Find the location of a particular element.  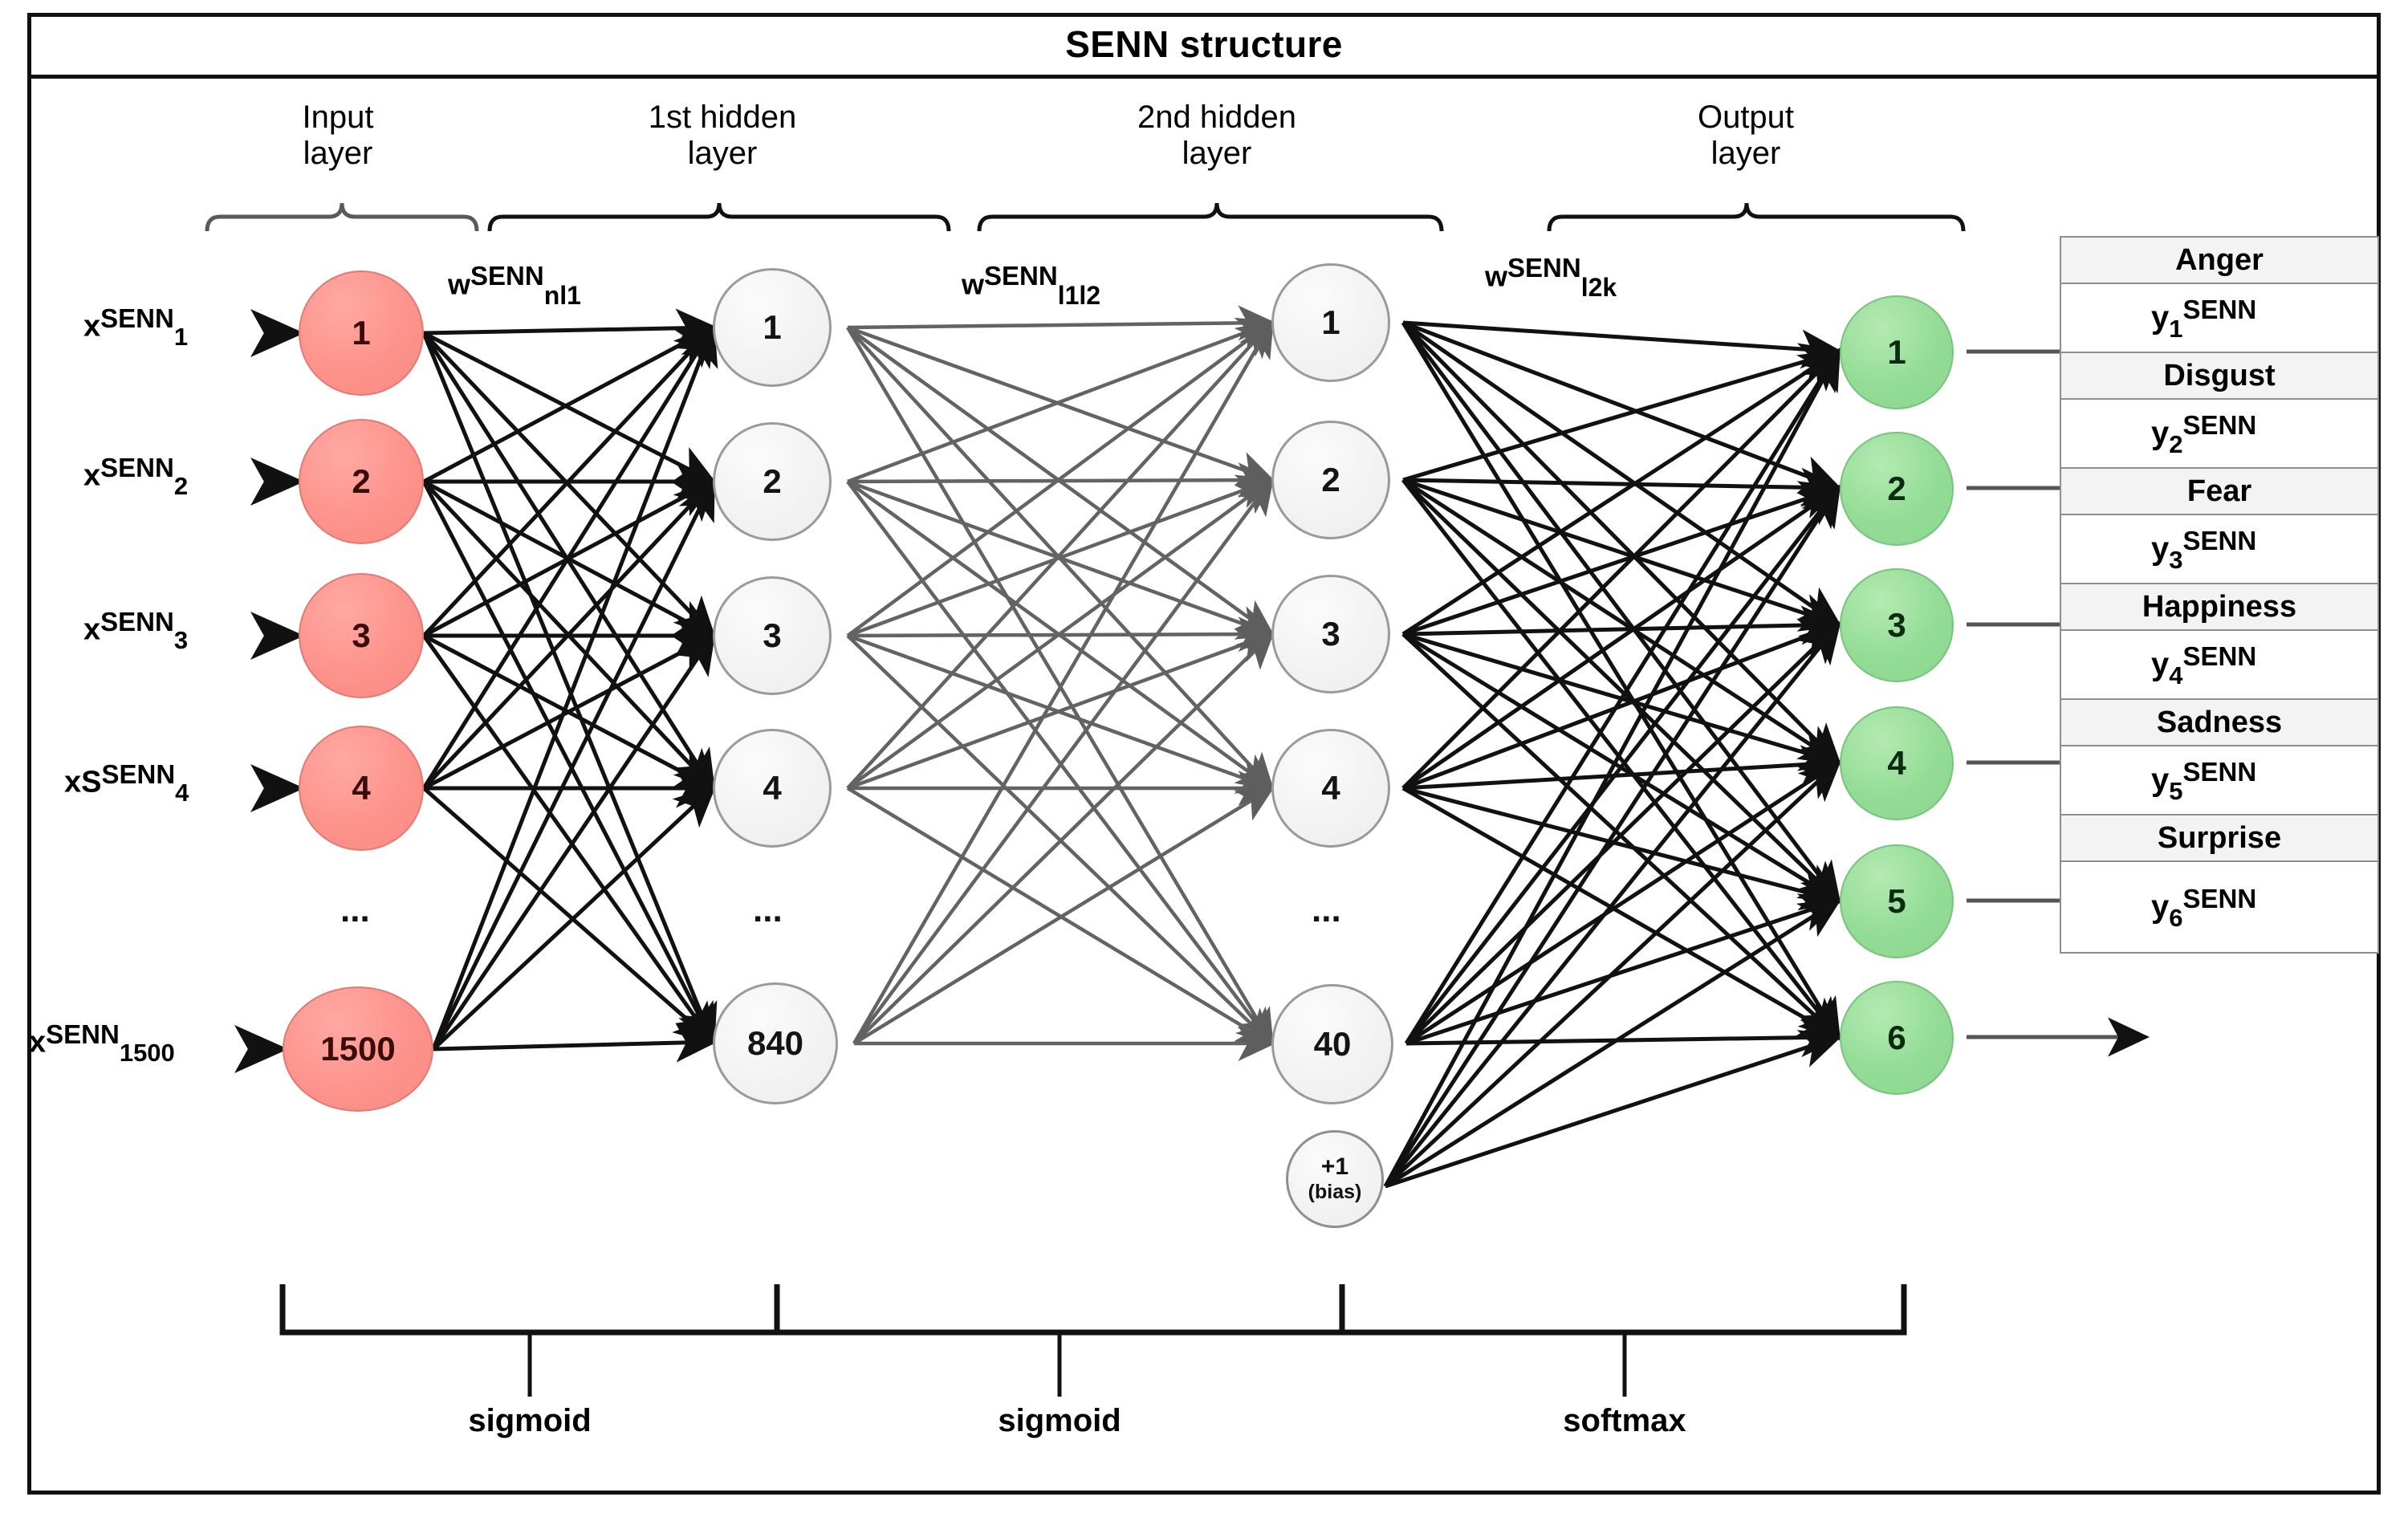

hidden2-node-40-label: 40 is located at coordinates (1332, 1044).